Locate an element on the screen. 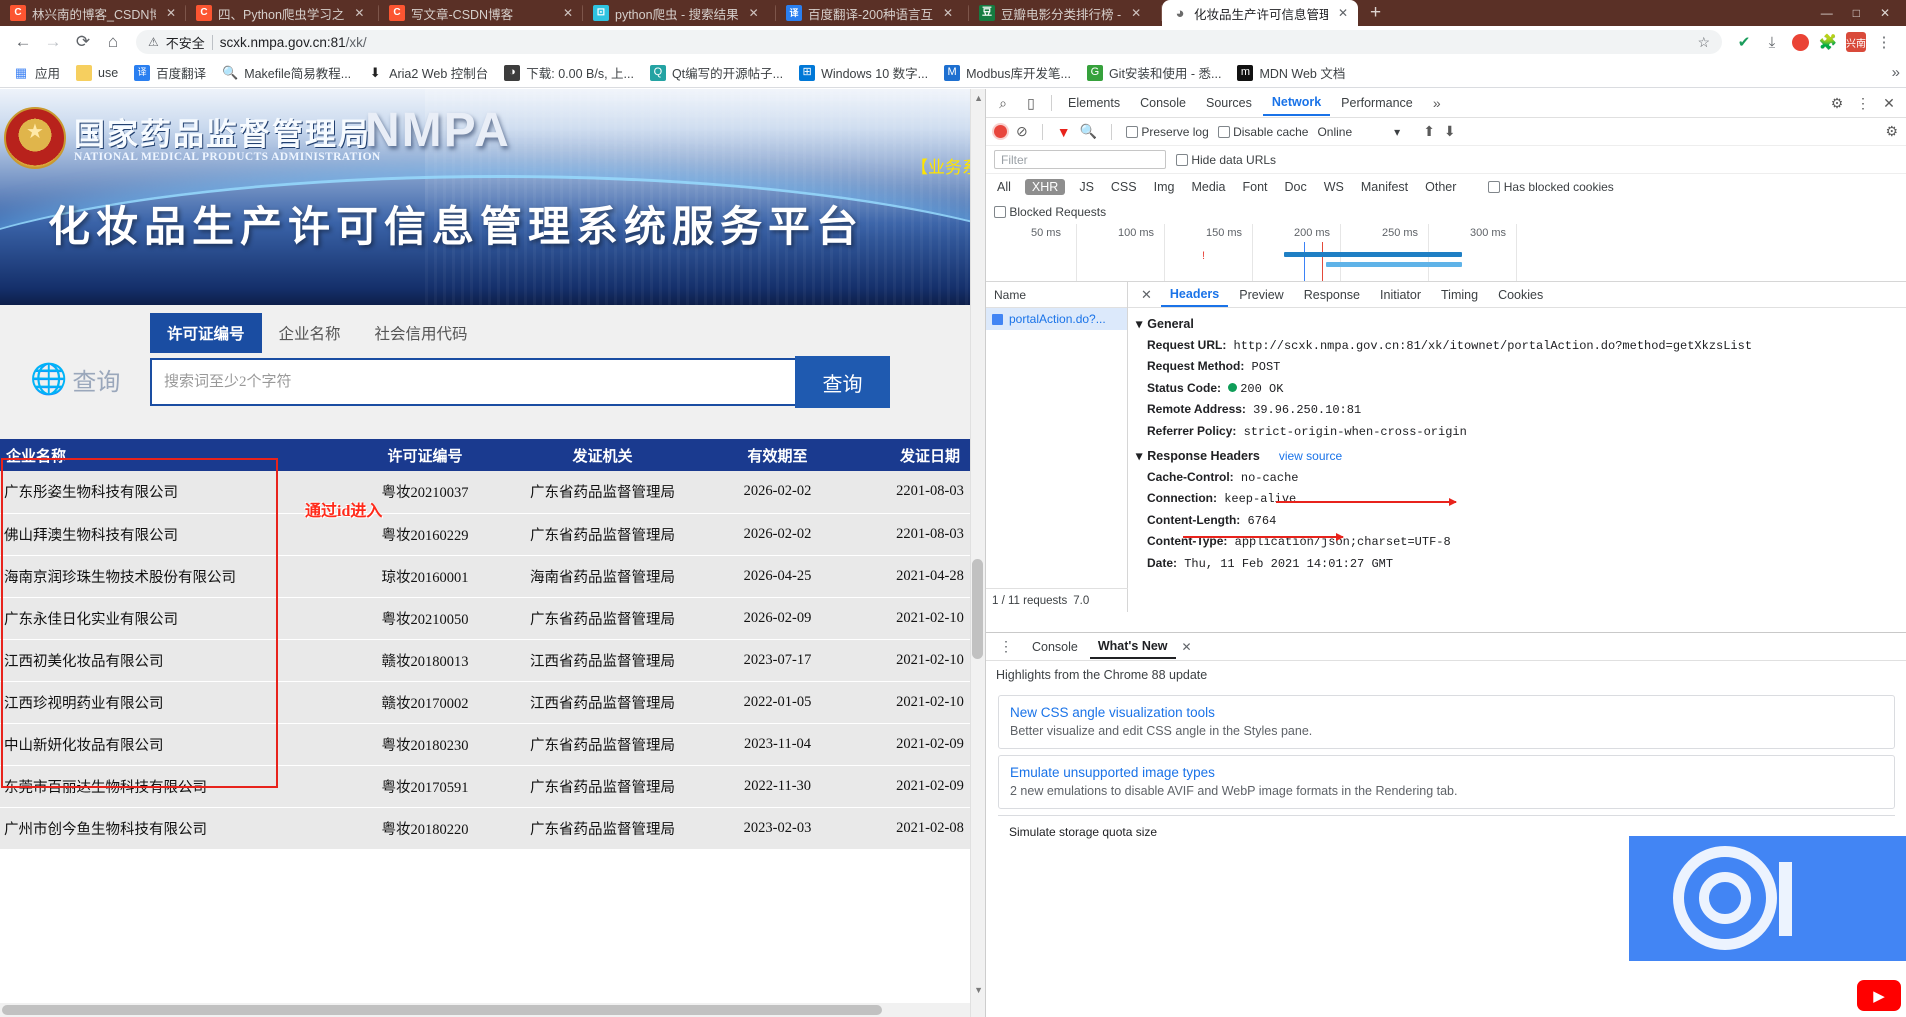  clear-icon: ⊘ is located at coordinates (1022, 131).